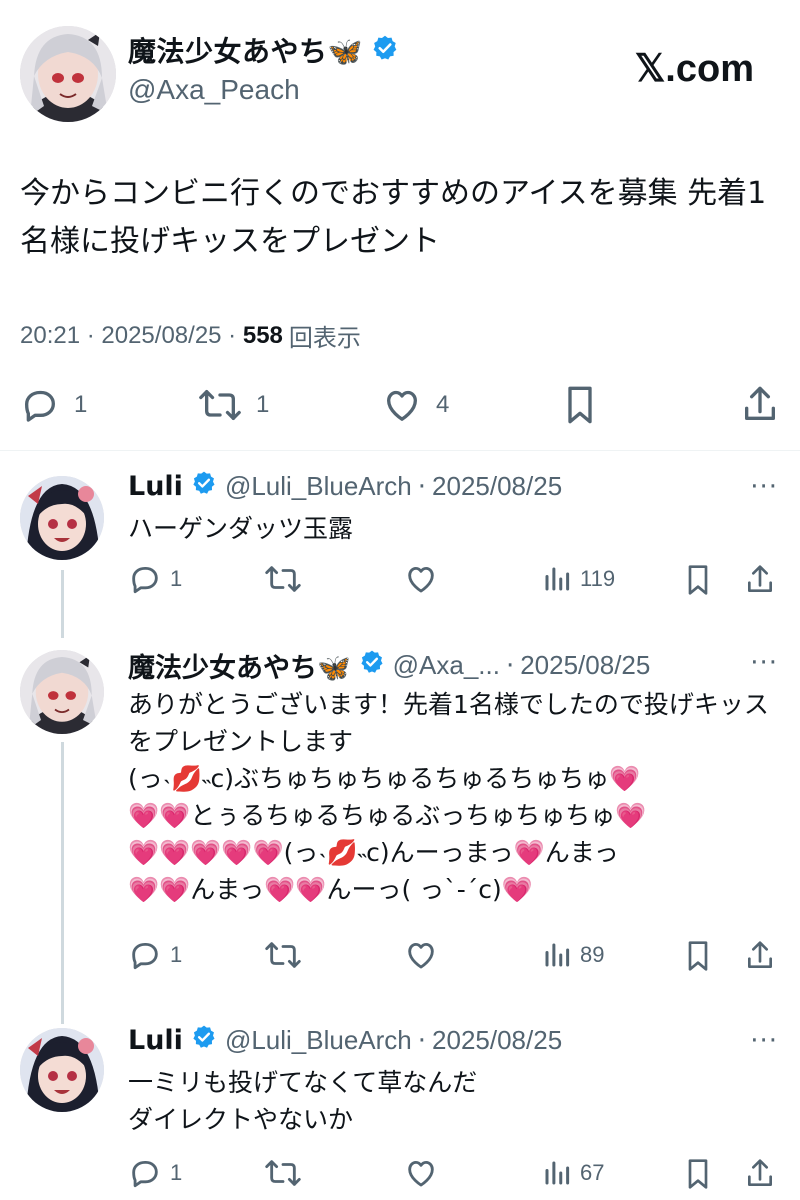 The image size is (800, 1200). What do you see at coordinates (573, 955) in the screenshot?
I see `views-button: 89` at bounding box center [573, 955].